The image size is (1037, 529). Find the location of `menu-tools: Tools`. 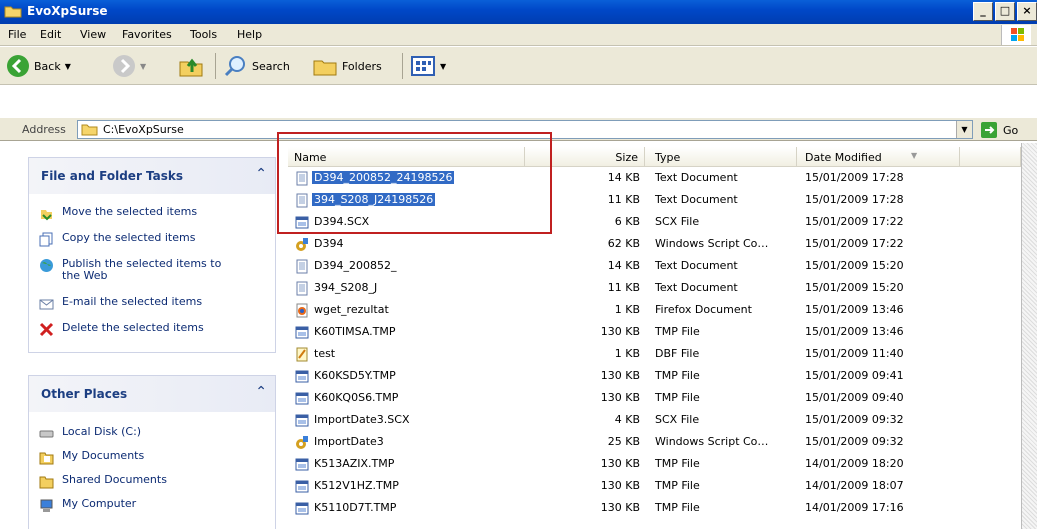

menu-tools: Tools is located at coordinates (203, 34).